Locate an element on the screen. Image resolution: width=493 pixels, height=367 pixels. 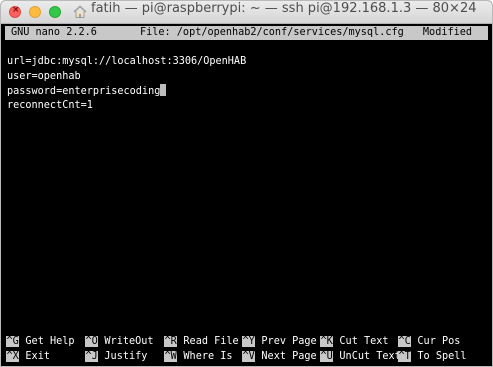
shortcut-get-help: ^G Get Help is located at coordinates (40, 341).